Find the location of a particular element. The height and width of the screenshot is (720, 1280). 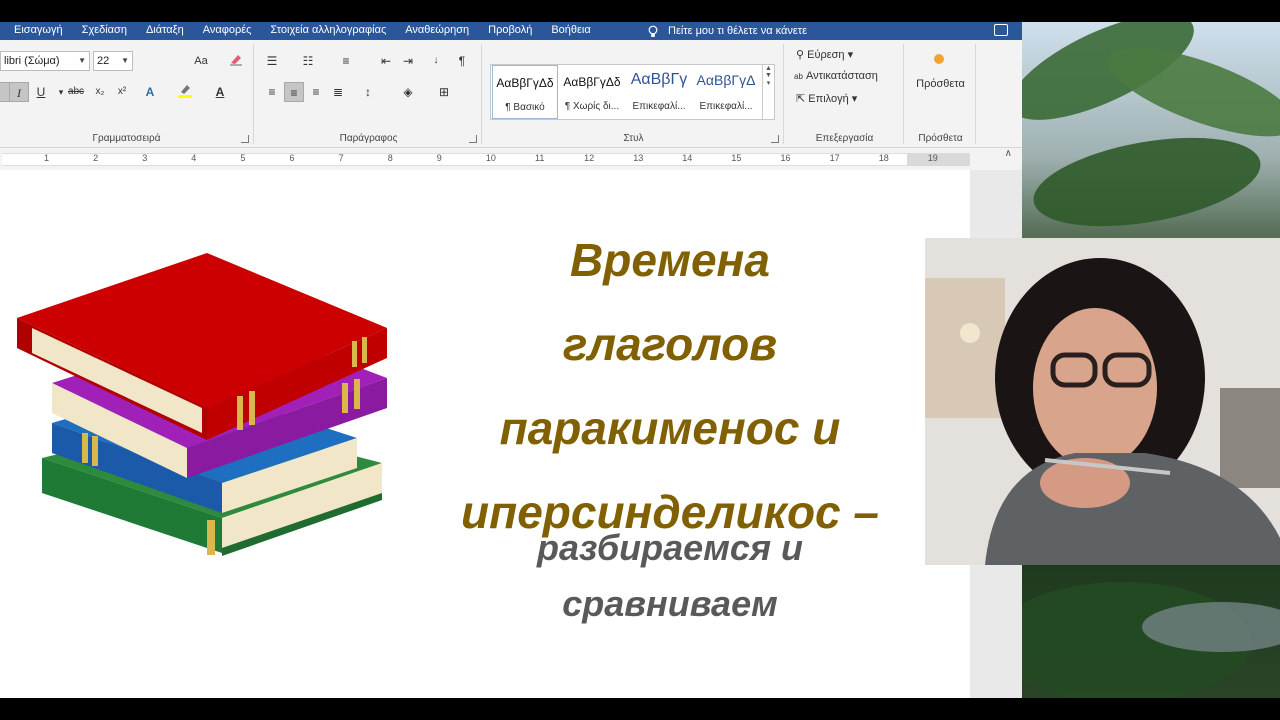

superscript-button: x² is located at coordinates (122, 92).